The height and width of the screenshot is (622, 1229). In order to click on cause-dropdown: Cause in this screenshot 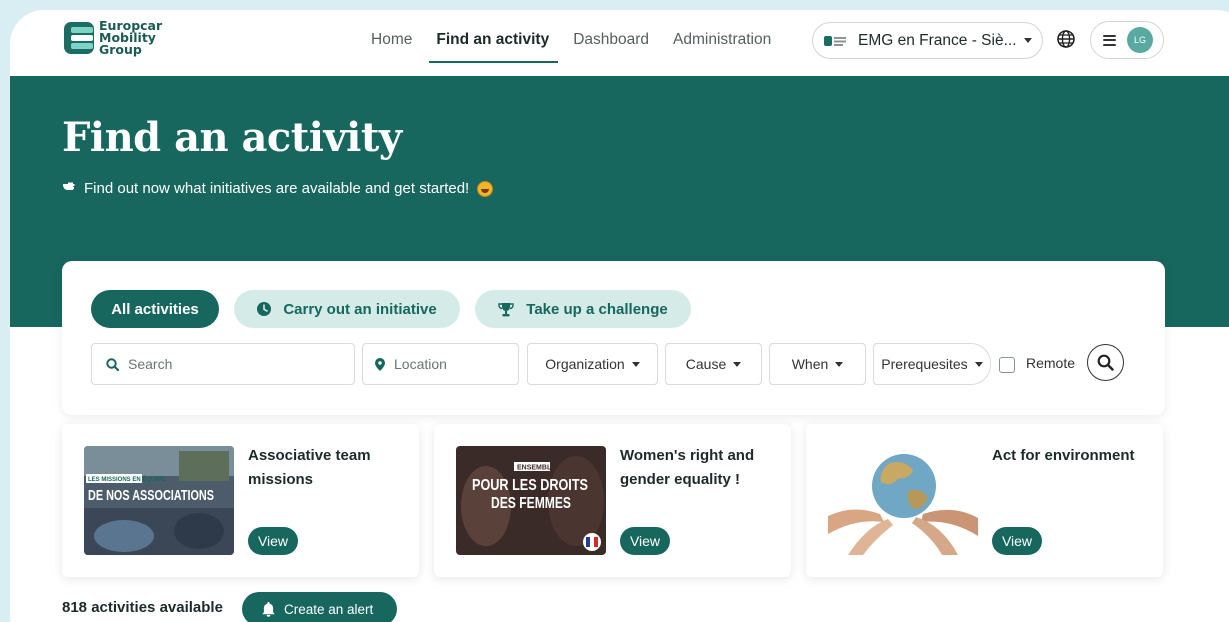, I will do `click(713, 364)`.